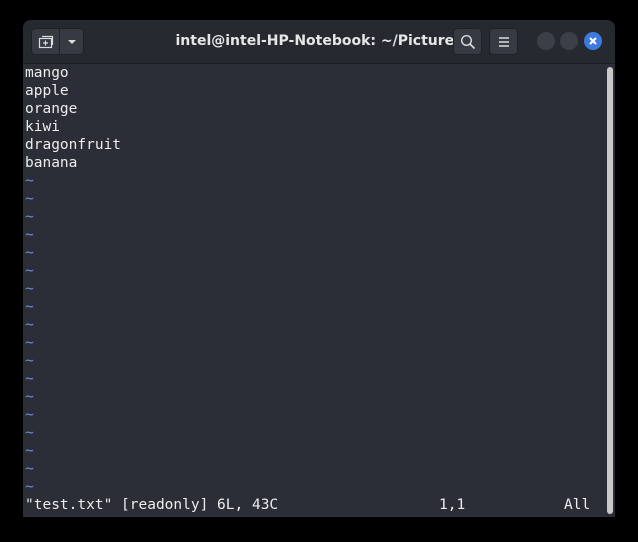 This screenshot has height=542, width=638. I want to click on search-button, so click(467, 41).